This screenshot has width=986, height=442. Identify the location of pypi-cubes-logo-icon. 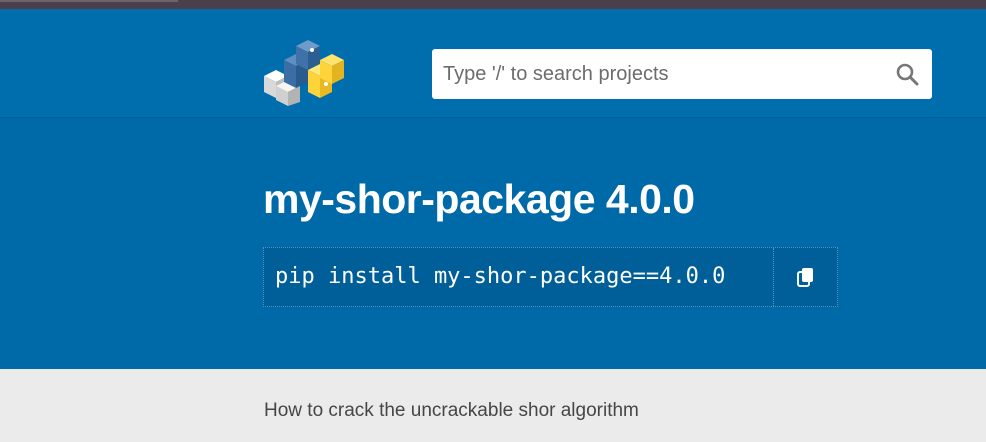
(304, 73).